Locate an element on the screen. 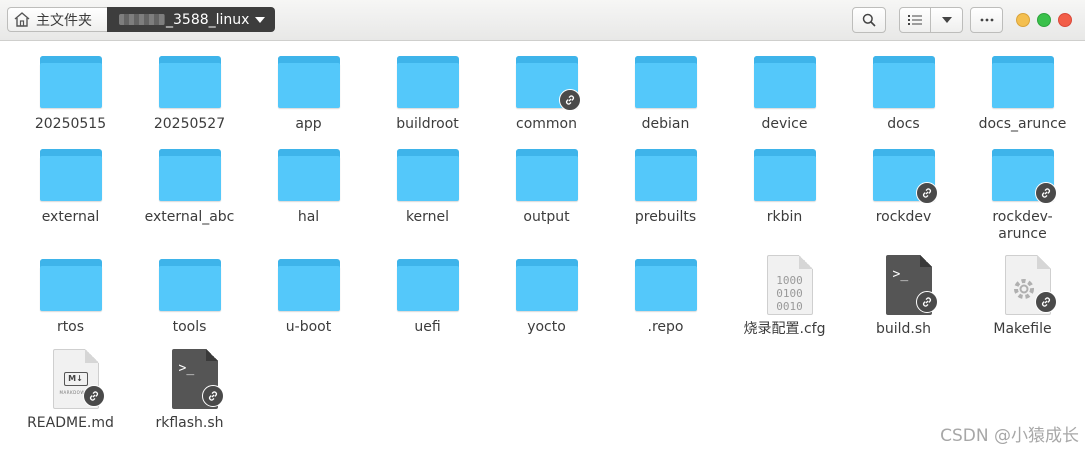 The width and height of the screenshot is (1085, 450). list-view-button is located at coordinates (915, 20).